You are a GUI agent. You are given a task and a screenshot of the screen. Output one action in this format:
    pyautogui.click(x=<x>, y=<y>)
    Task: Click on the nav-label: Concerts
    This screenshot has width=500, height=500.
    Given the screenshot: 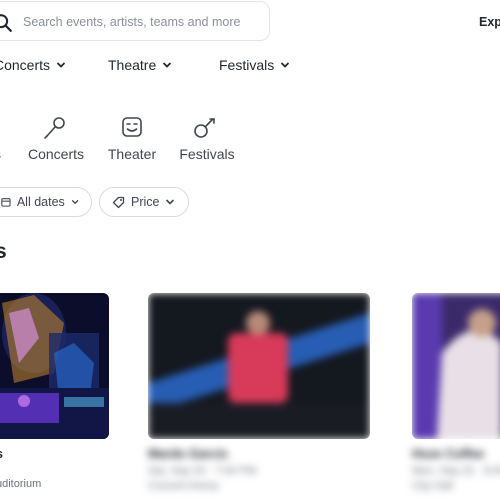 What is the action you would take?
    pyautogui.click(x=25, y=65)
    